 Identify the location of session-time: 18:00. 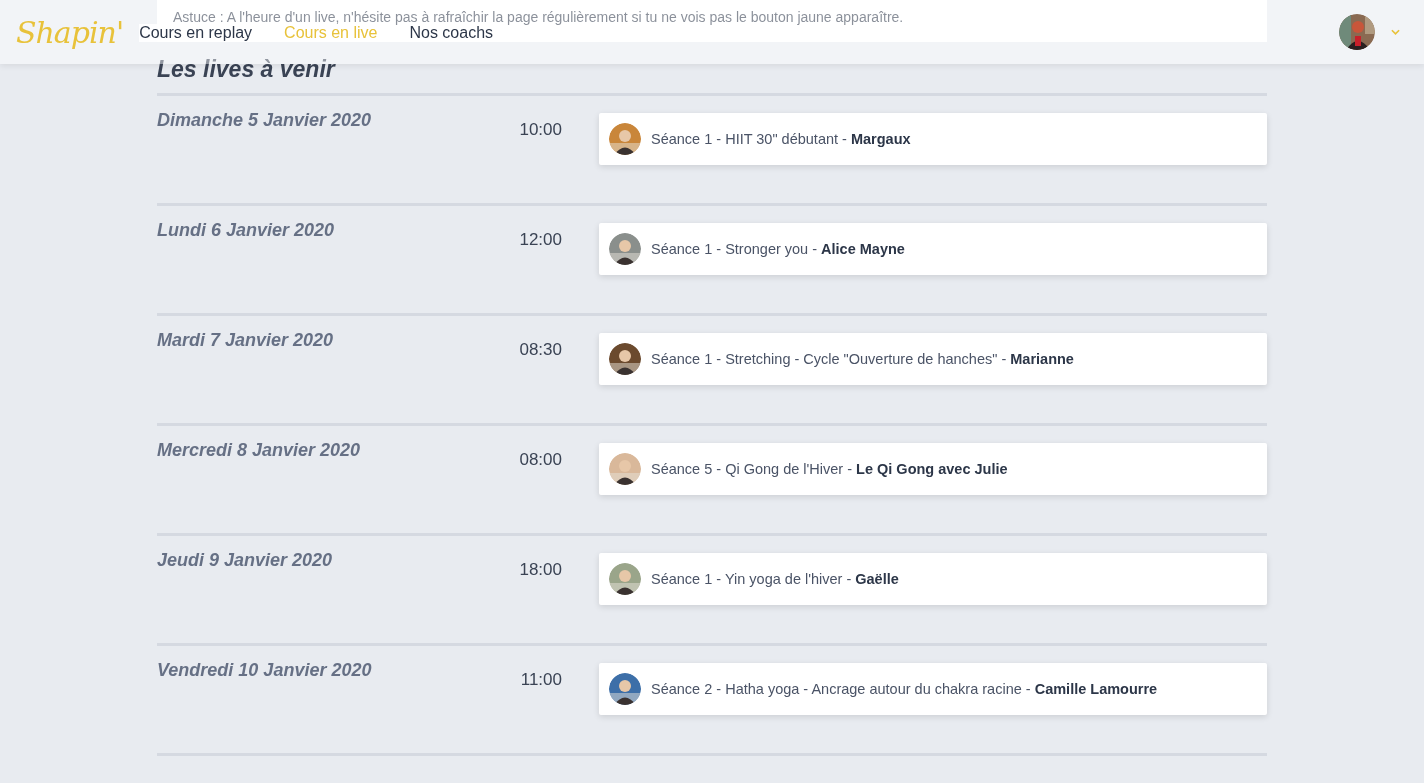
(540, 570).